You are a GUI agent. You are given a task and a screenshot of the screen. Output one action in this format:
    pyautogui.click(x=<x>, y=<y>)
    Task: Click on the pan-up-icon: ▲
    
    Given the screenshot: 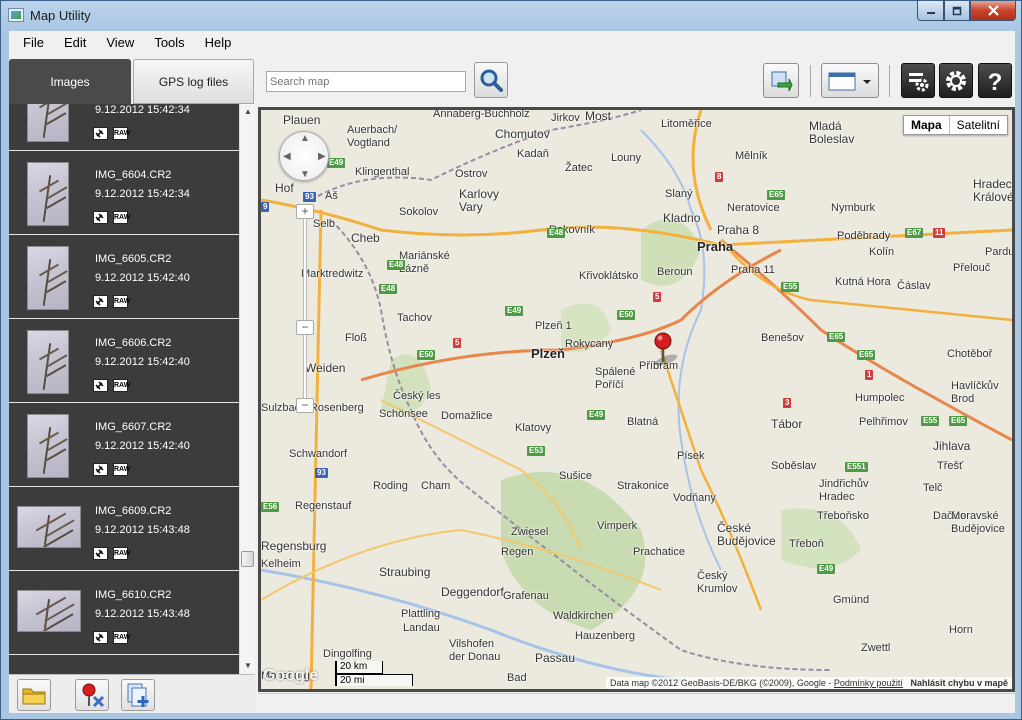 What is the action you would take?
    pyautogui.click(x=305, y=138)
    